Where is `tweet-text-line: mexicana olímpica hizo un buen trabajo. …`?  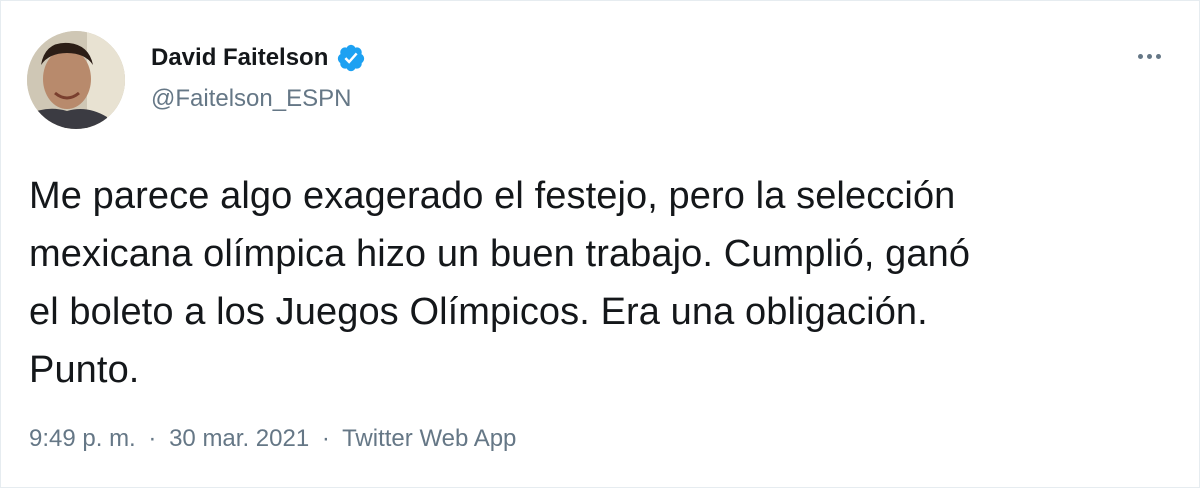 tweet-text-line: mexicana olímpica hizo un buen trabajo. … is located at coordinates (500, 254).